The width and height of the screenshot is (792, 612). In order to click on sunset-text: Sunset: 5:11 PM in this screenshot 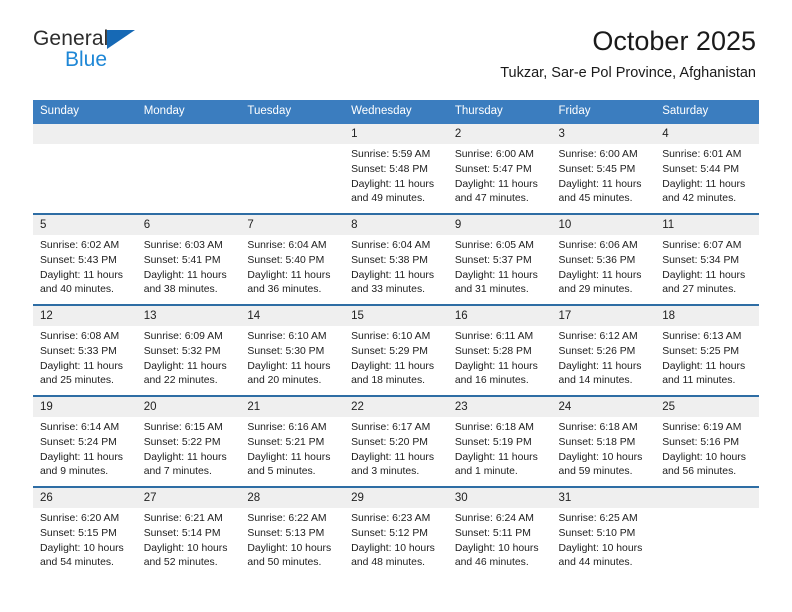, I will do `click(492, 533)`.